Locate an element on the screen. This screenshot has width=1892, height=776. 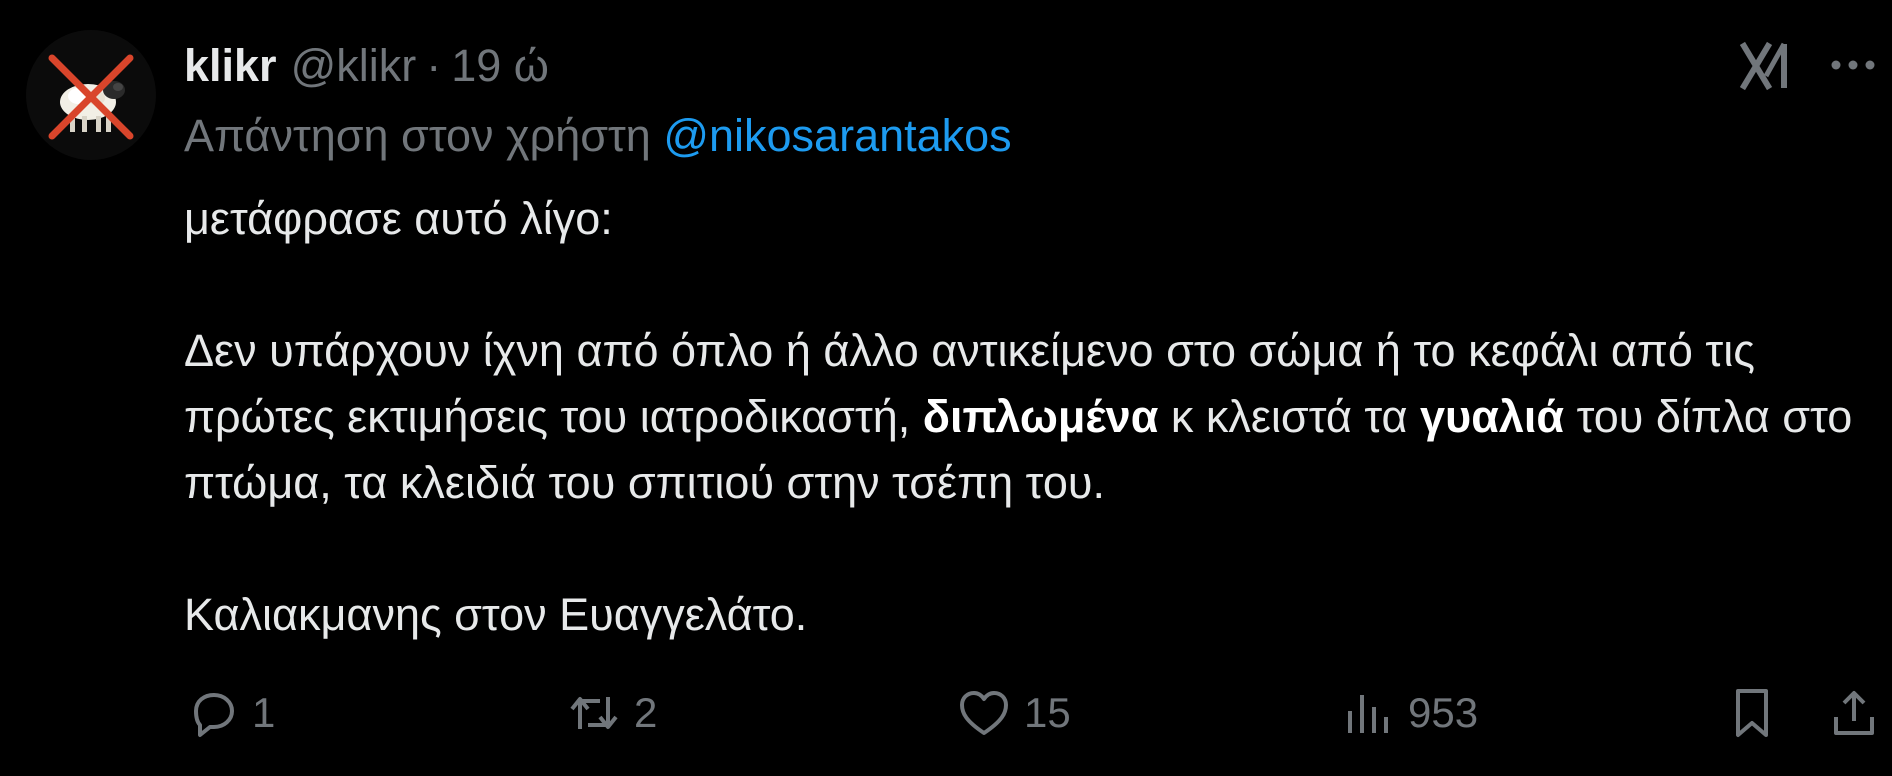
reply-count: 1 is located at coordinates (264, 712).